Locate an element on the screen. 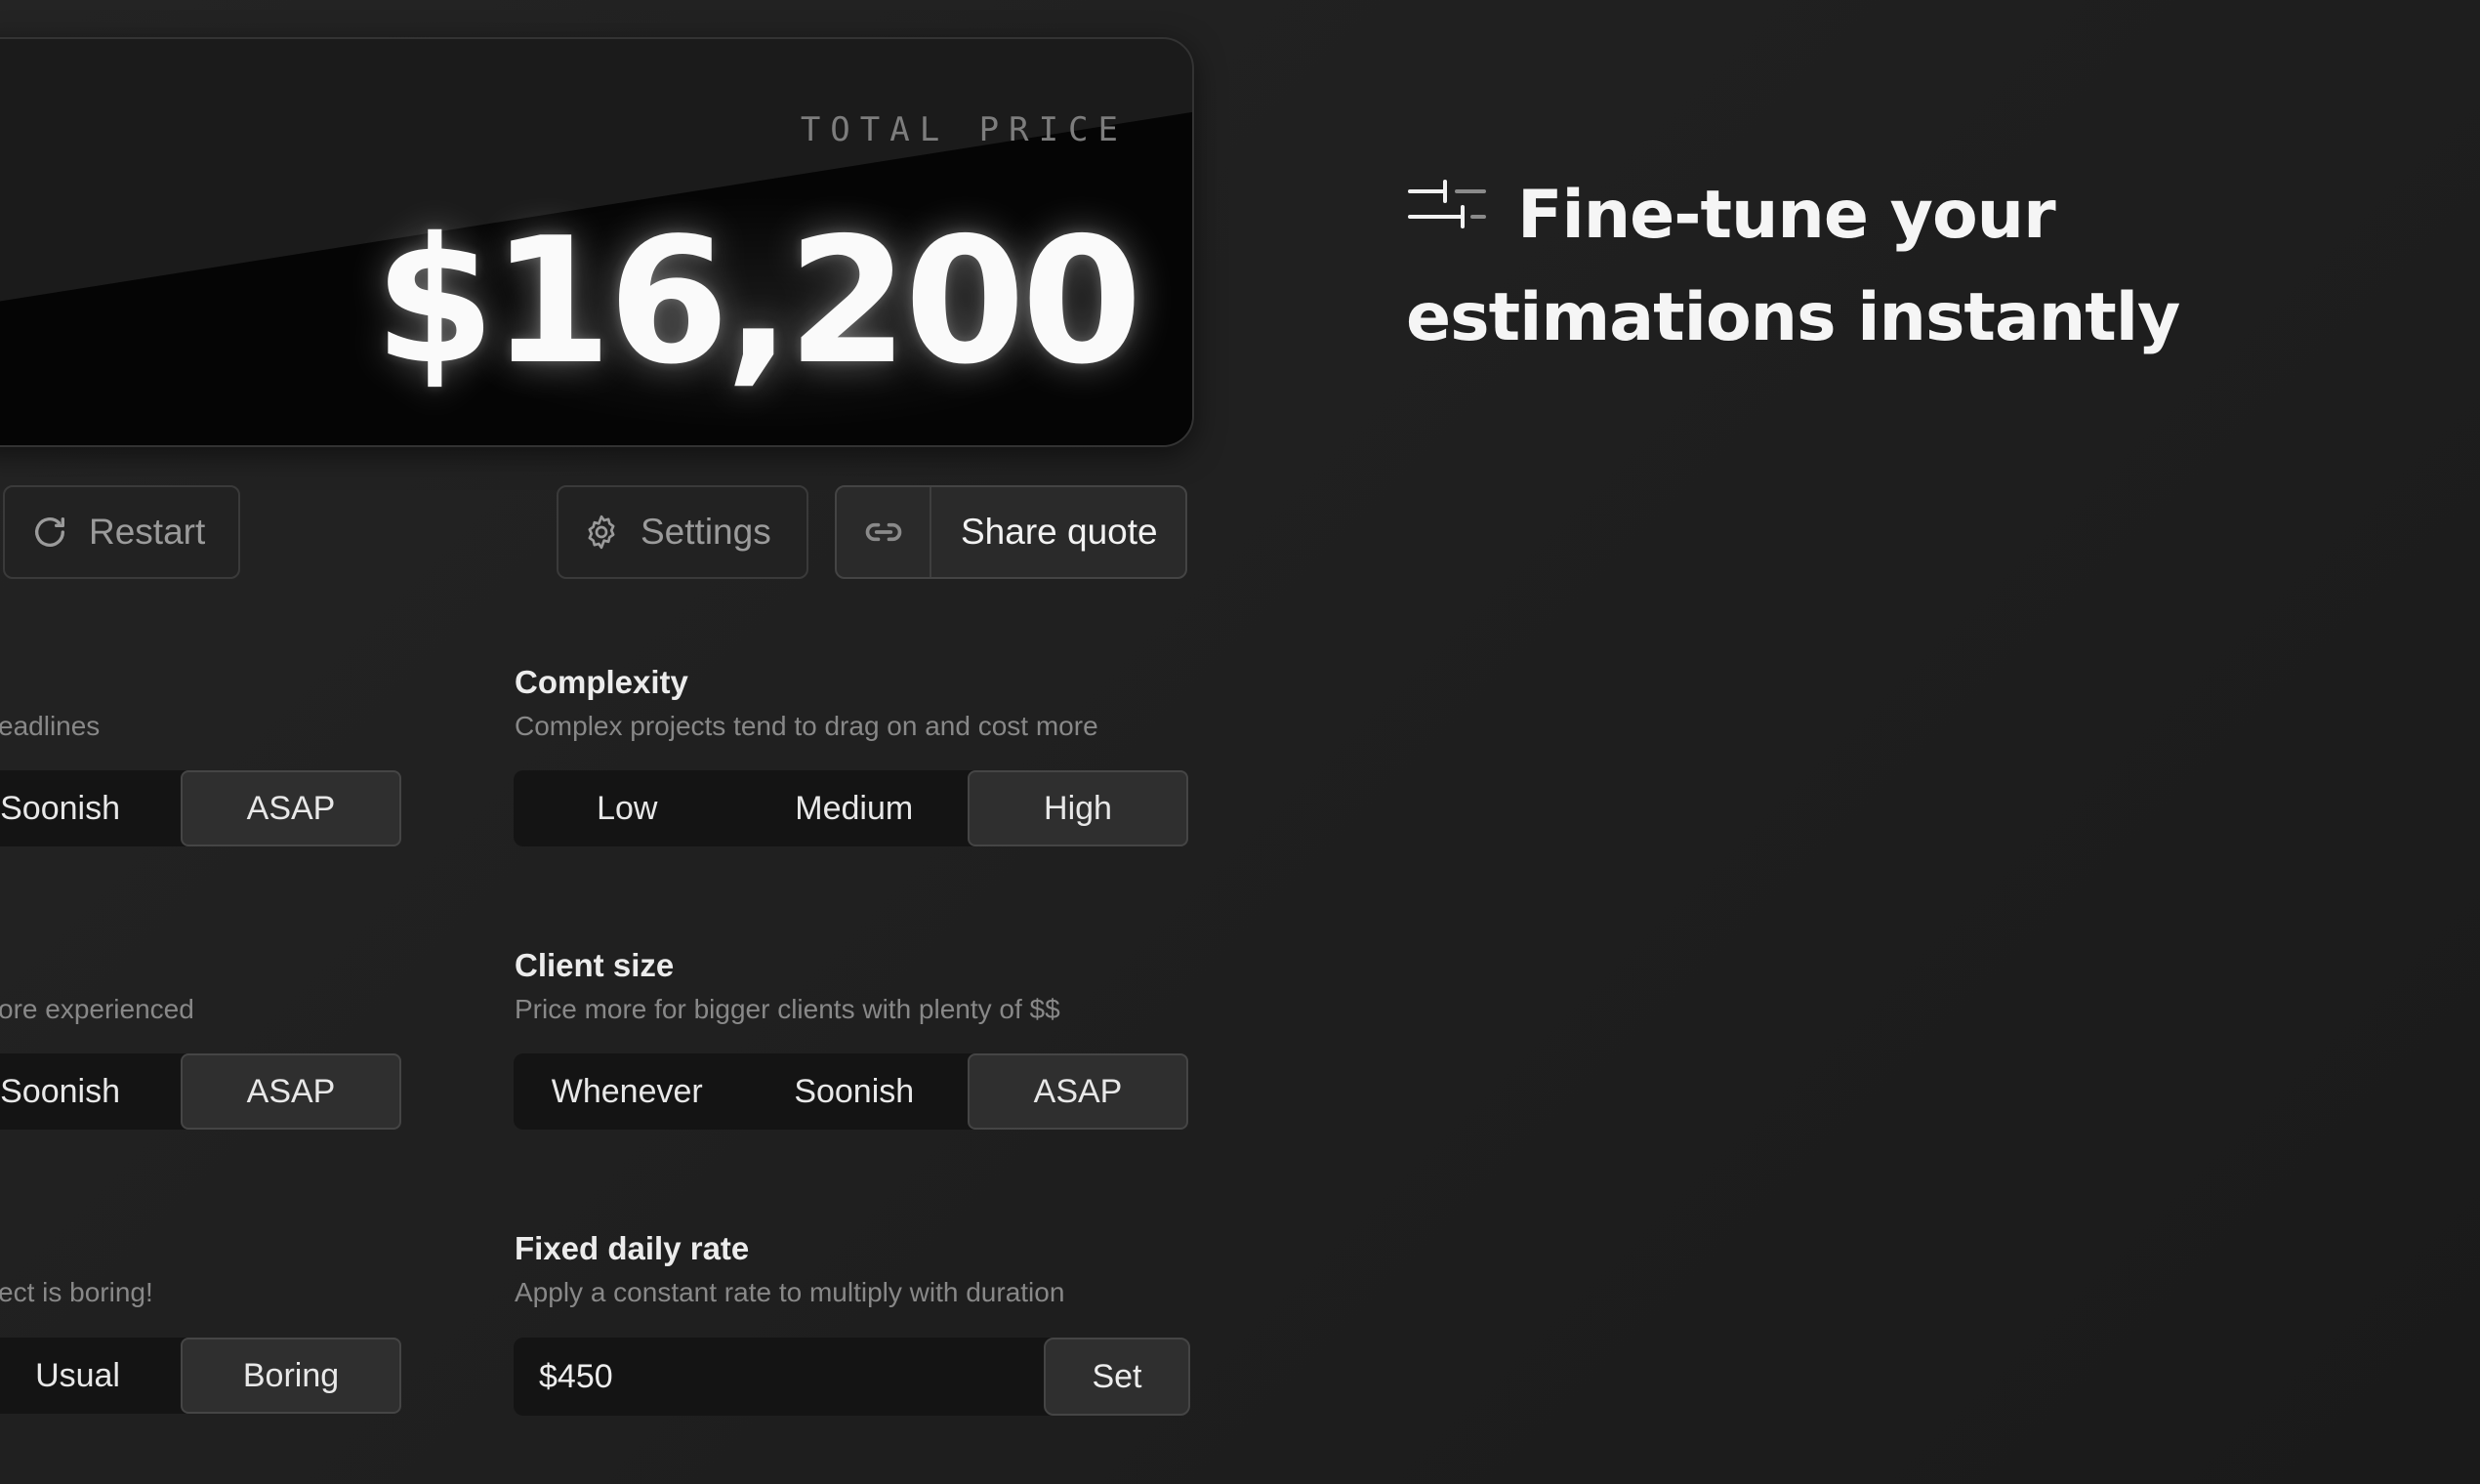 The height and width of the screenshot is (1484, 2480). copy-link-button is located at coordinates (884, 532).